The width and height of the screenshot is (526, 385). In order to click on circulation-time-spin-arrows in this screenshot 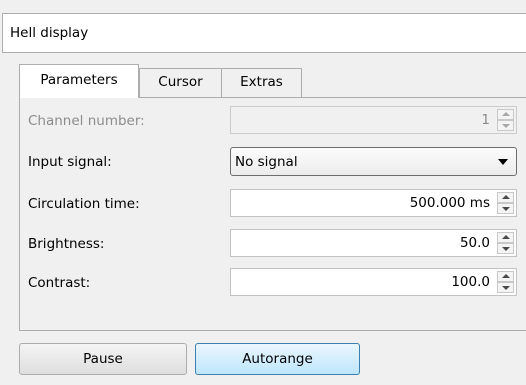, I will do `click(505, 203)`.